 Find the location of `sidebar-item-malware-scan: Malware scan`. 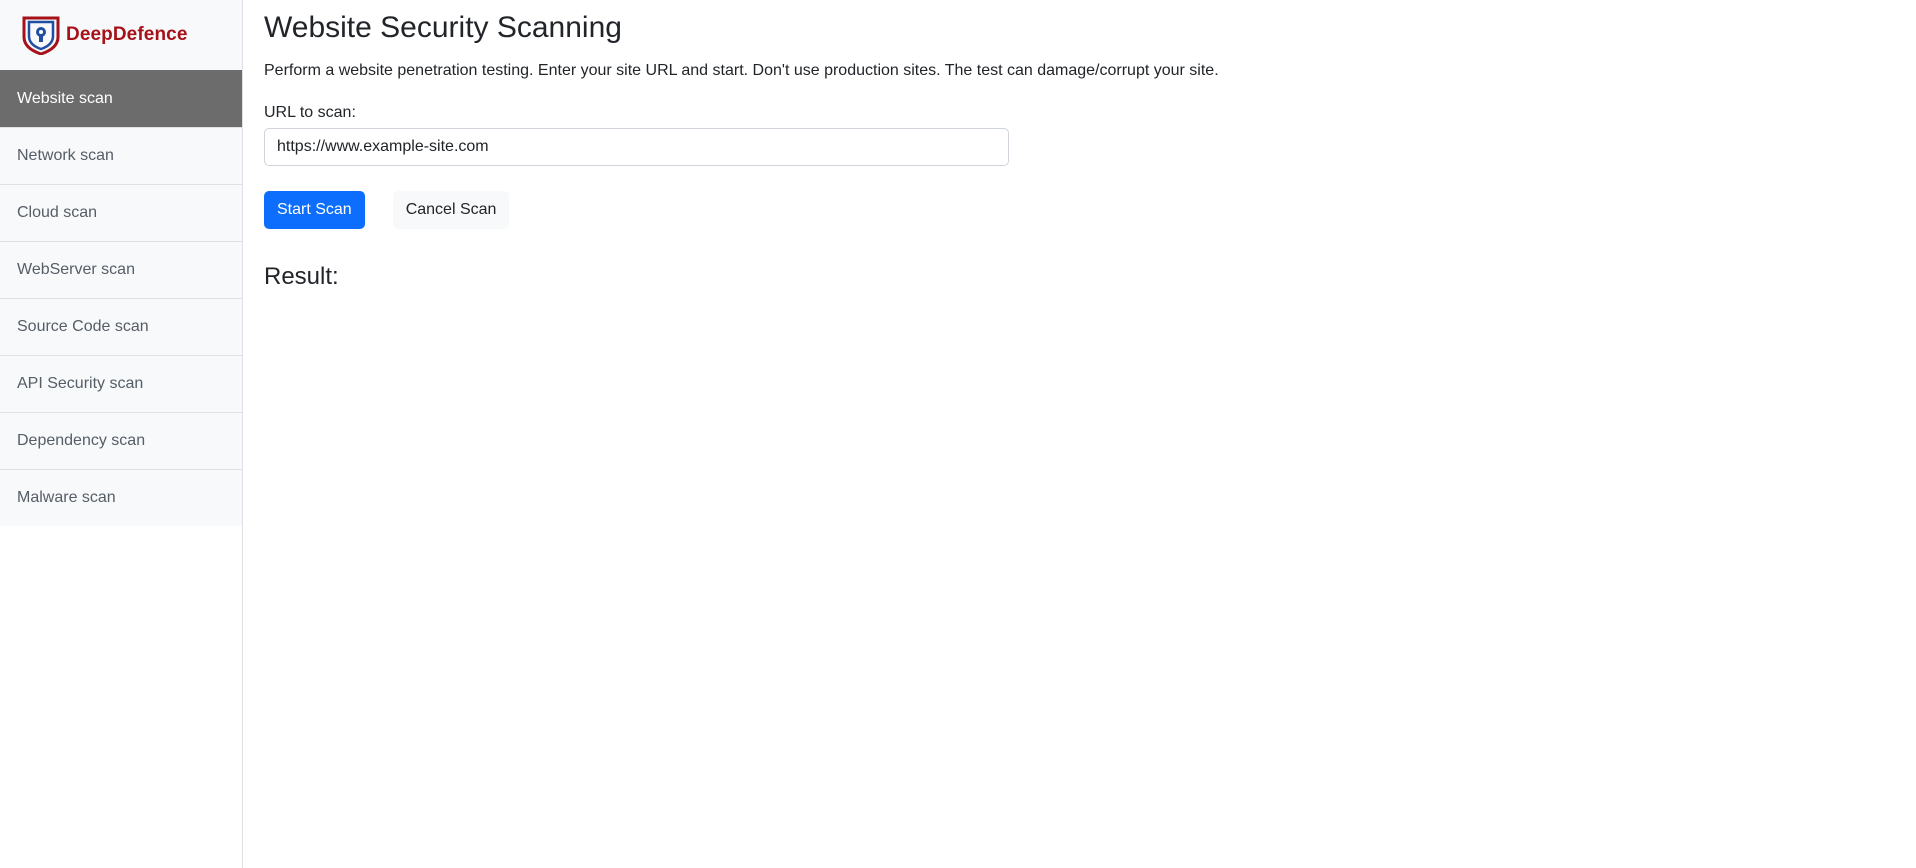

sidebar-item-malware-scan: Malware scan is located at coordinates (121, 497).